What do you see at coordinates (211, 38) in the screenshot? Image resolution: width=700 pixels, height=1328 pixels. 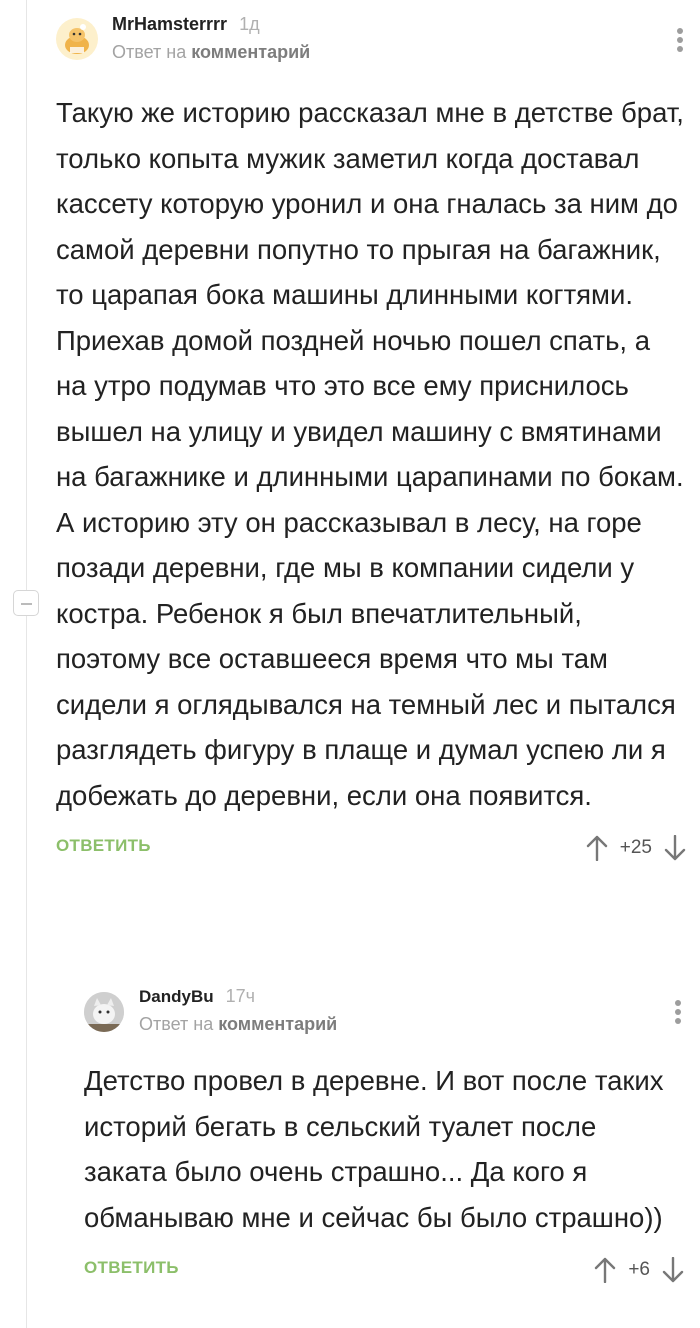 I see `comment-meta: MrHamsterrrr 1д Ответ на комментарий` at bounding box center [211, 38].